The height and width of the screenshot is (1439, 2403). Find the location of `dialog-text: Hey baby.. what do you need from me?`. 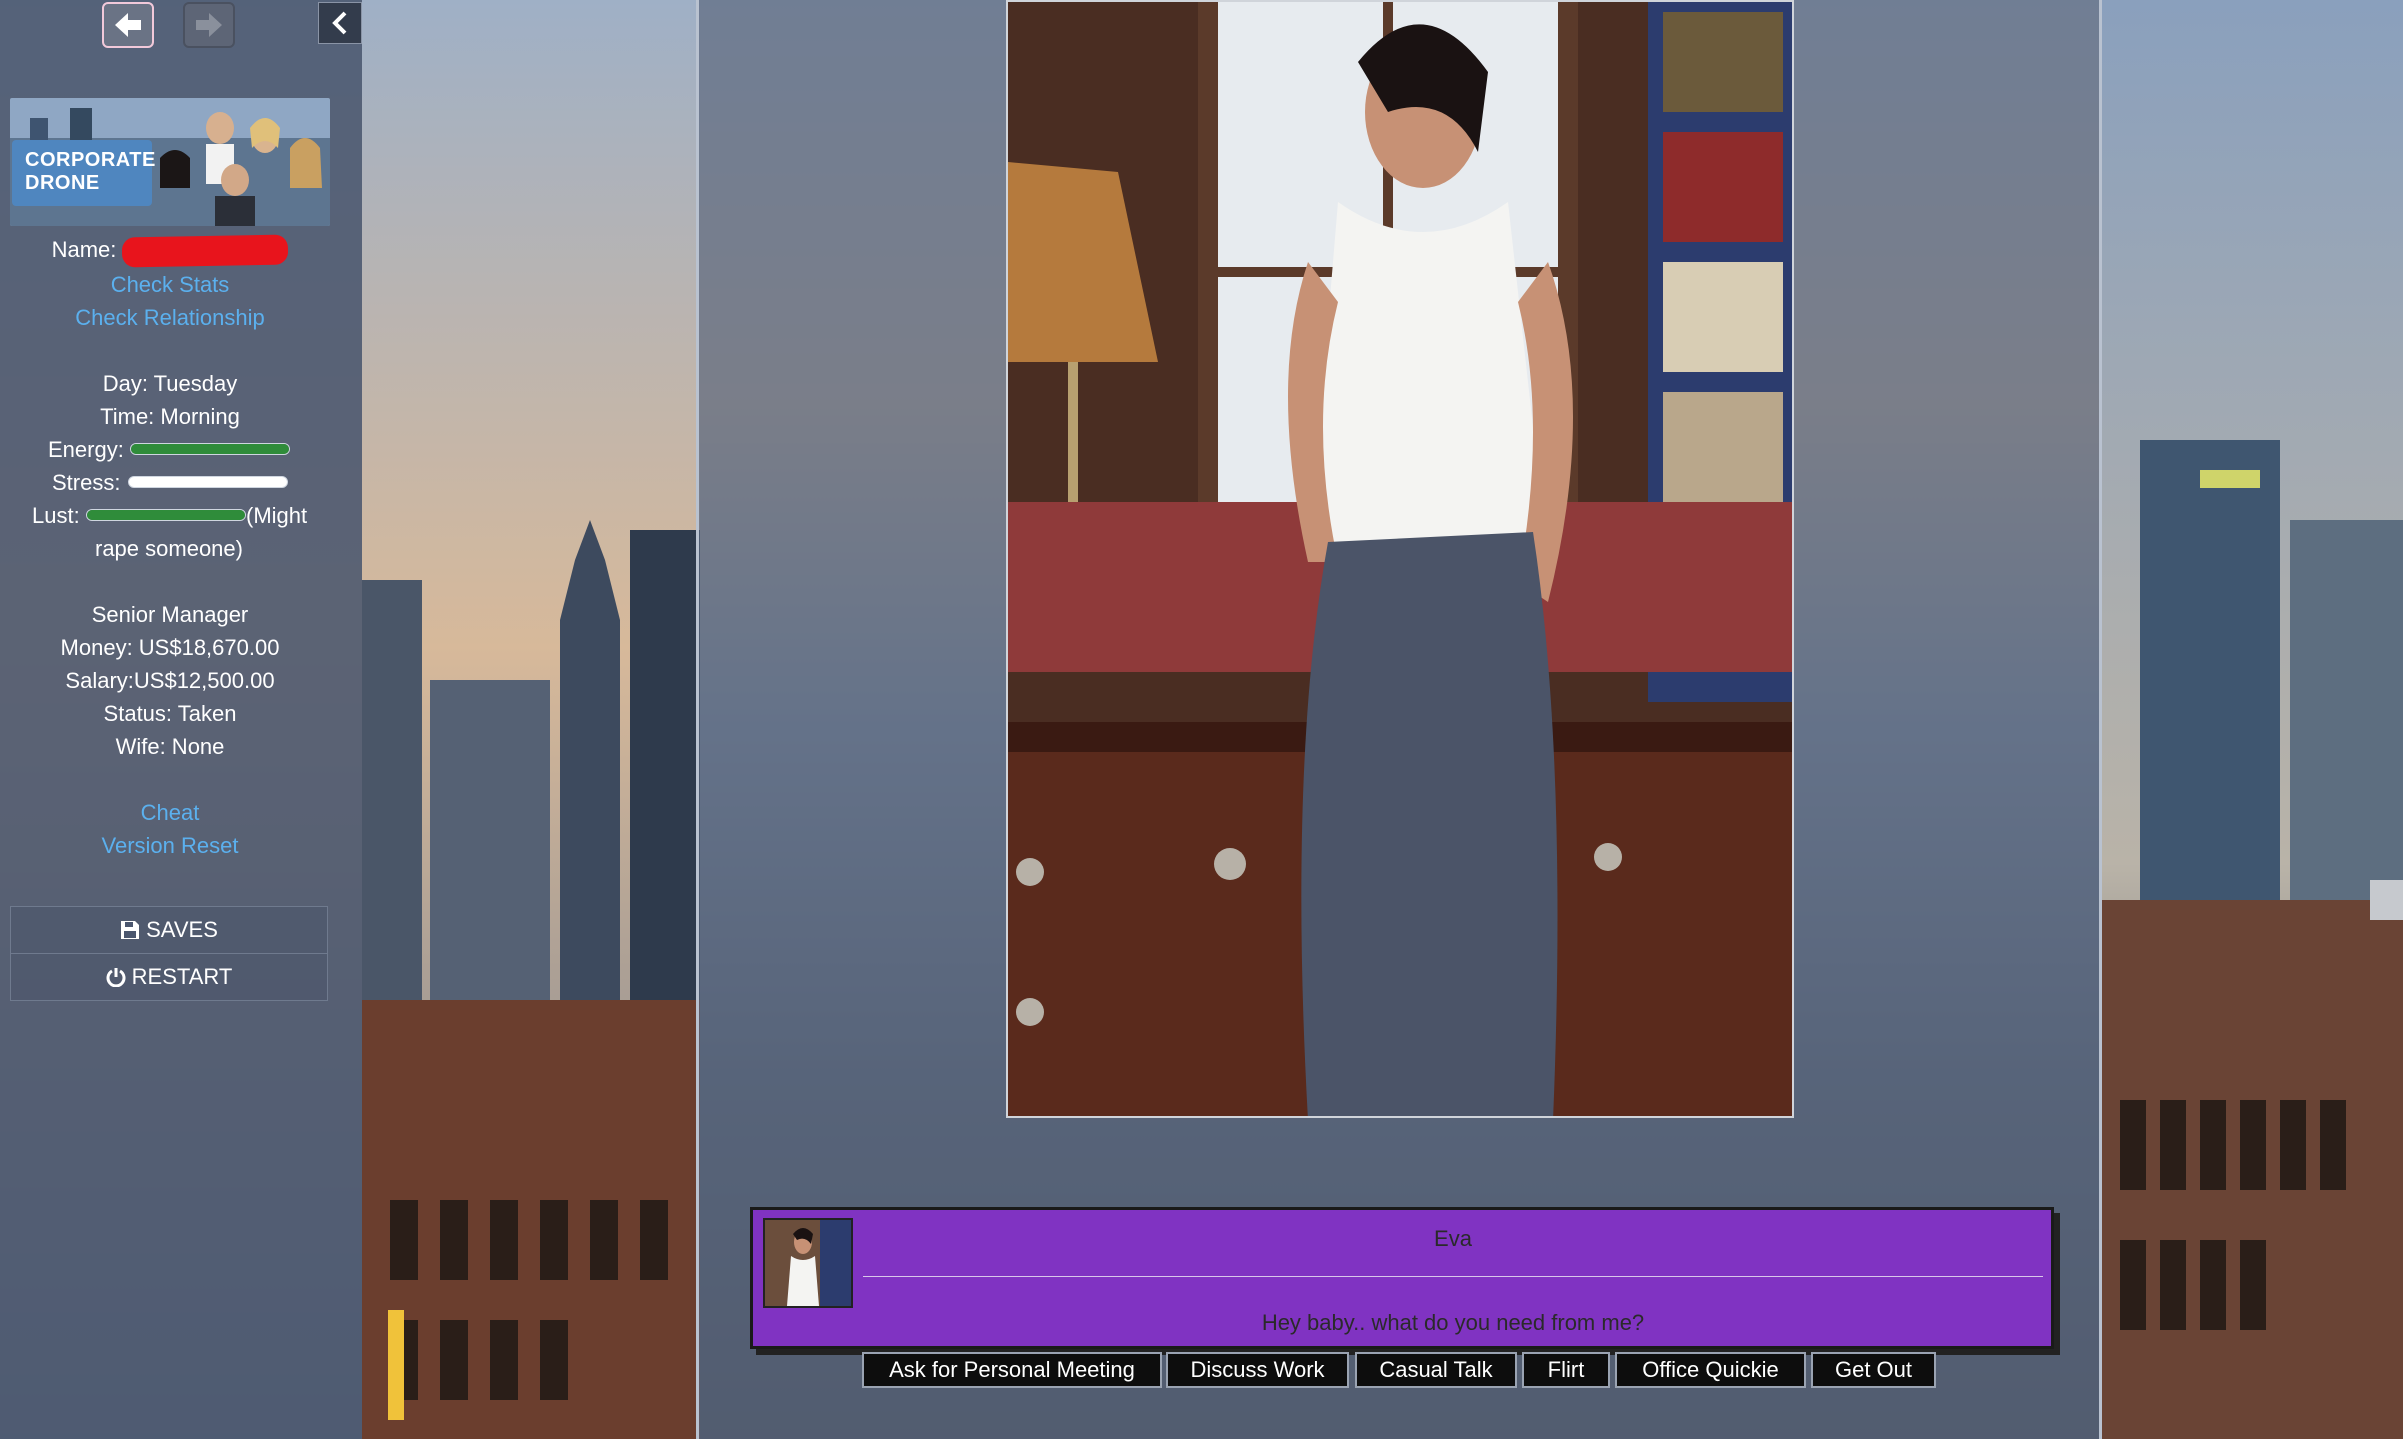

dialog-text: Hey baby.. what do you need from me? is located at coordinates (1453, 1322).